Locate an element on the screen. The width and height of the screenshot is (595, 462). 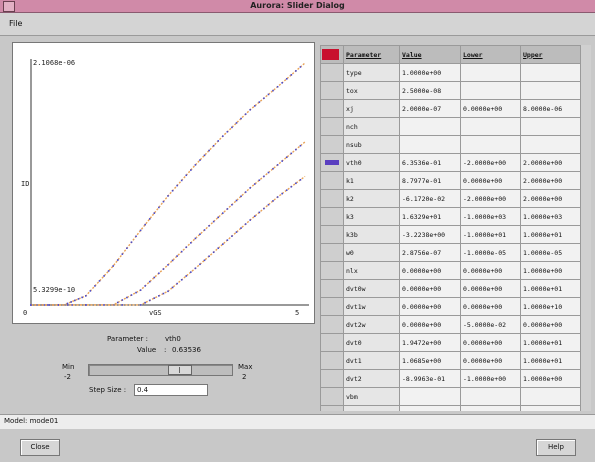
param-name-cell: type is located at coordinates (371, 72).